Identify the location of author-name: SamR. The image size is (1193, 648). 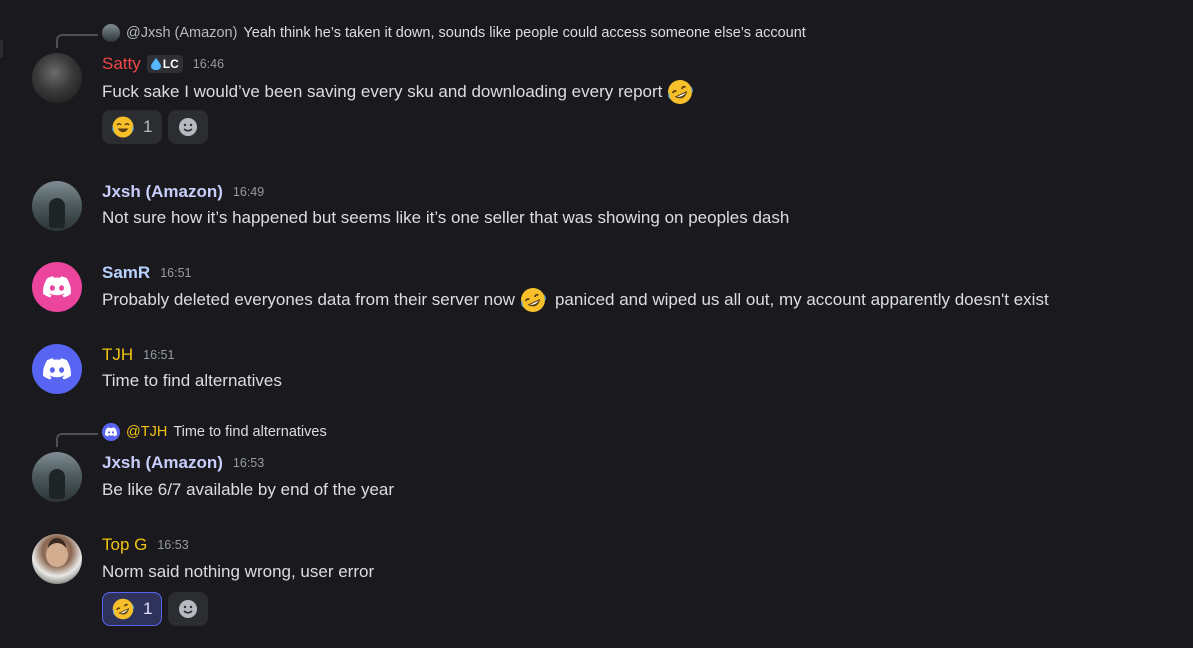
(126, 273).